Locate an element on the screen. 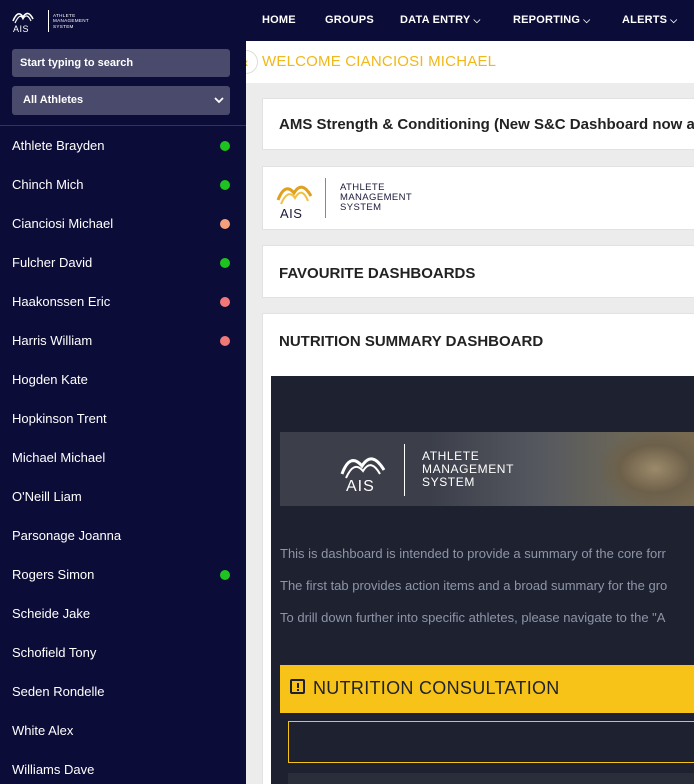  athlete-item: Hogden Kate is located at coordinates (123, 379).